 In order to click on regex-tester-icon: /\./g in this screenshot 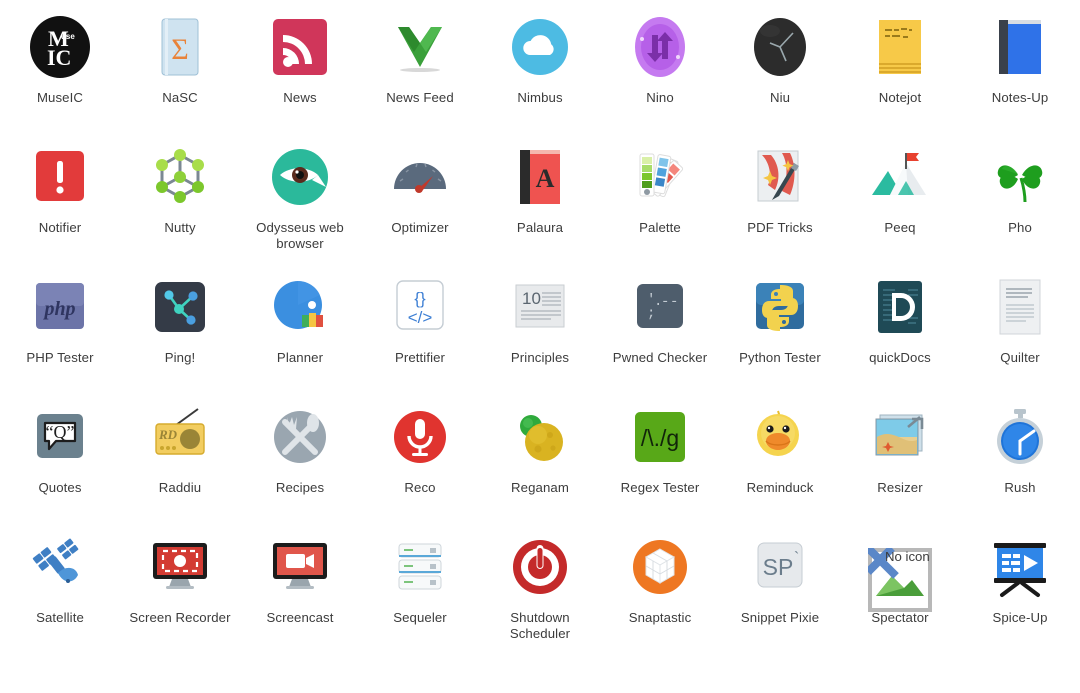, I will do `click(660, 437)`.